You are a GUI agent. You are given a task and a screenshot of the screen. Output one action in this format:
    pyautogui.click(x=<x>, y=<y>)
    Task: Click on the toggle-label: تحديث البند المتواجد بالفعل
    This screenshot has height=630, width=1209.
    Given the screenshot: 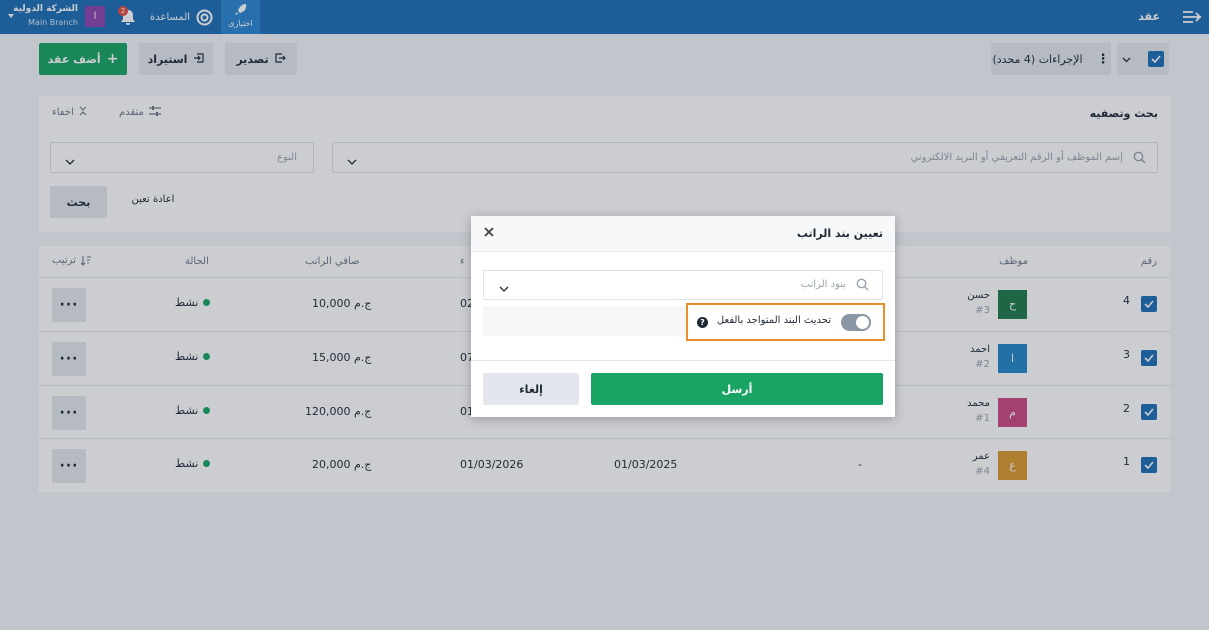 What is the action you would take?
    pyautogui.click(x=773, y=320)
    